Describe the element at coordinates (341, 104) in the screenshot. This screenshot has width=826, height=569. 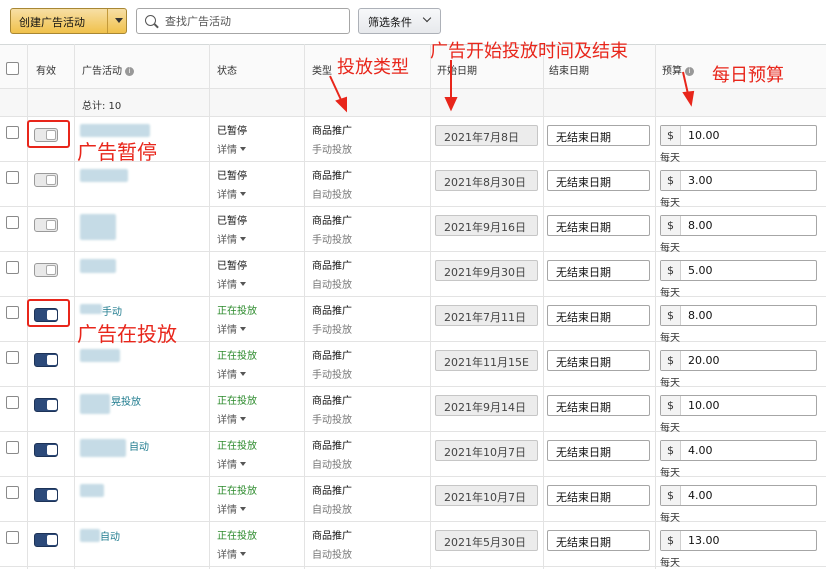
I see `arrow-type-head` at that location.